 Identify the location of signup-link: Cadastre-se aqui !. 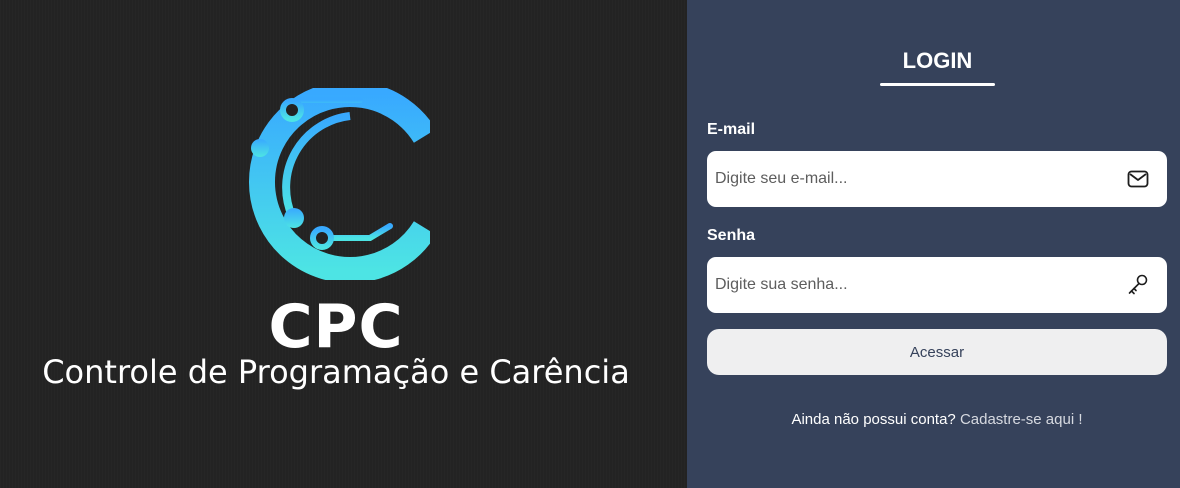
(1021, 419).